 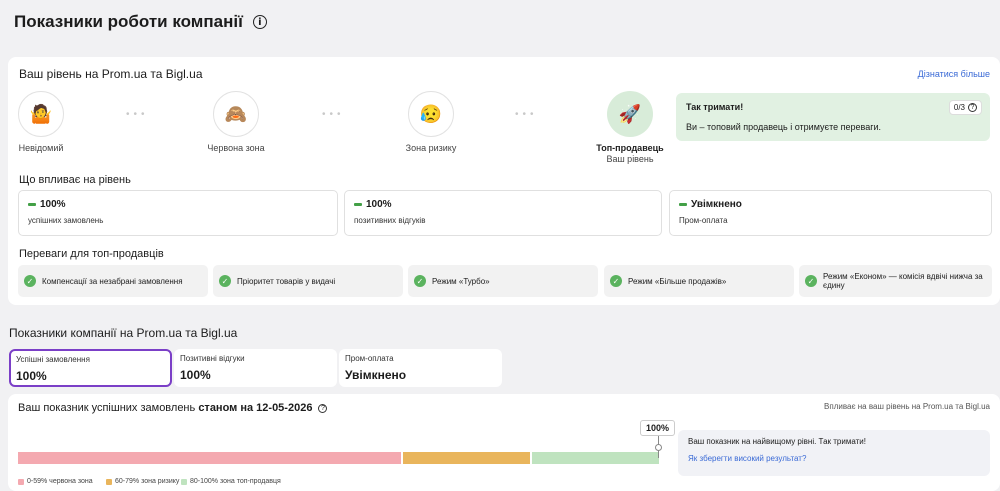 I want to click on benefits-title: Переваги для топ-продавців, so click(x=91, y=254).